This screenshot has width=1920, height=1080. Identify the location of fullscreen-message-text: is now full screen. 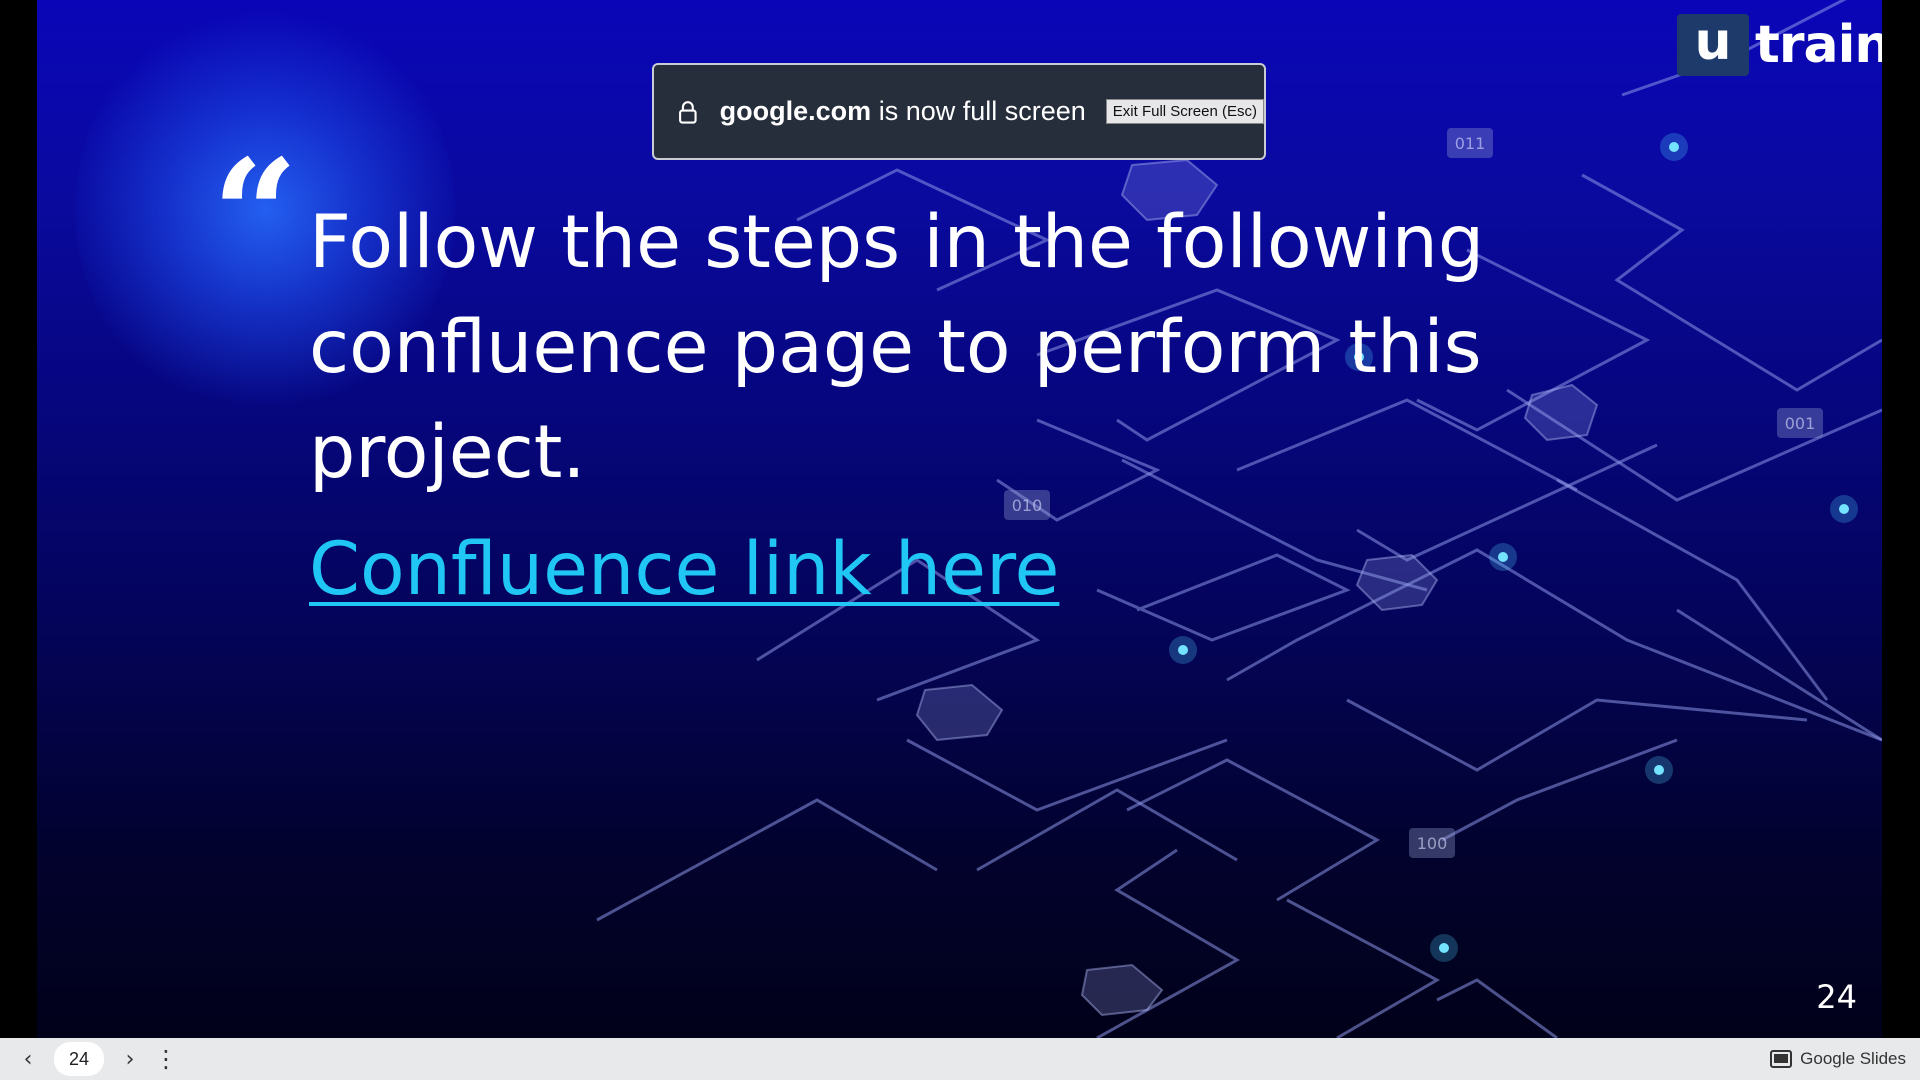
(982, 111).